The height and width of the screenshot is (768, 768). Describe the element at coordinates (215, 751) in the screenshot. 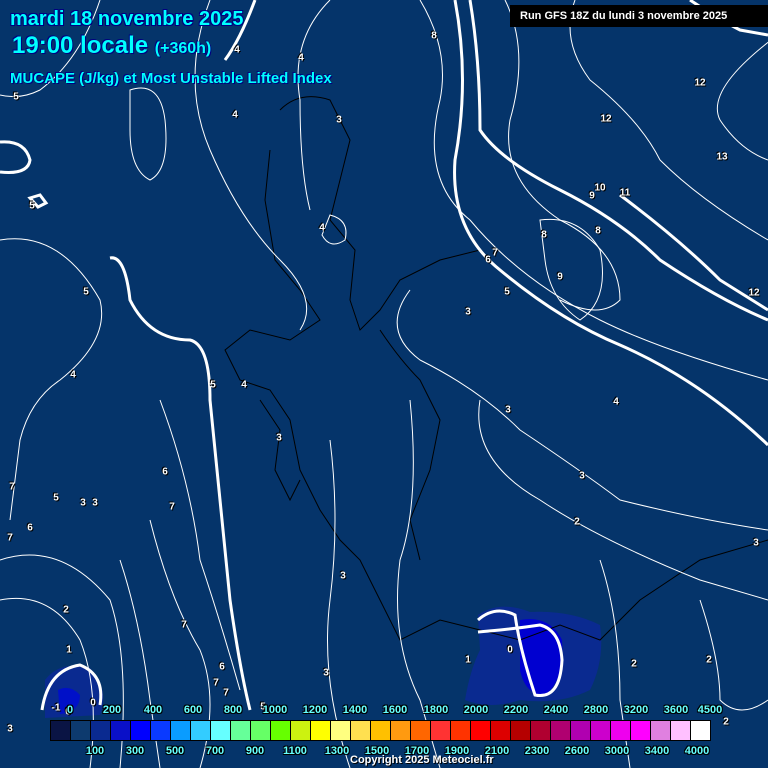

I see `legend-bottom-label: 700` at that location.